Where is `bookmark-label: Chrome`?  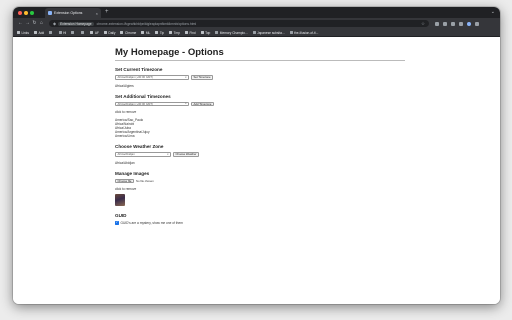
bookmark-label: Chrome is located at coordinates (130, 32).